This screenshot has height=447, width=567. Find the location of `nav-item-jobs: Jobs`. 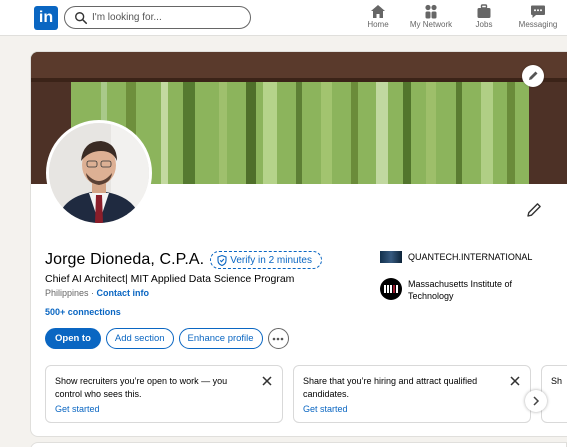

nav-item-jobs: Jobs is located at coordinates (484, 16).